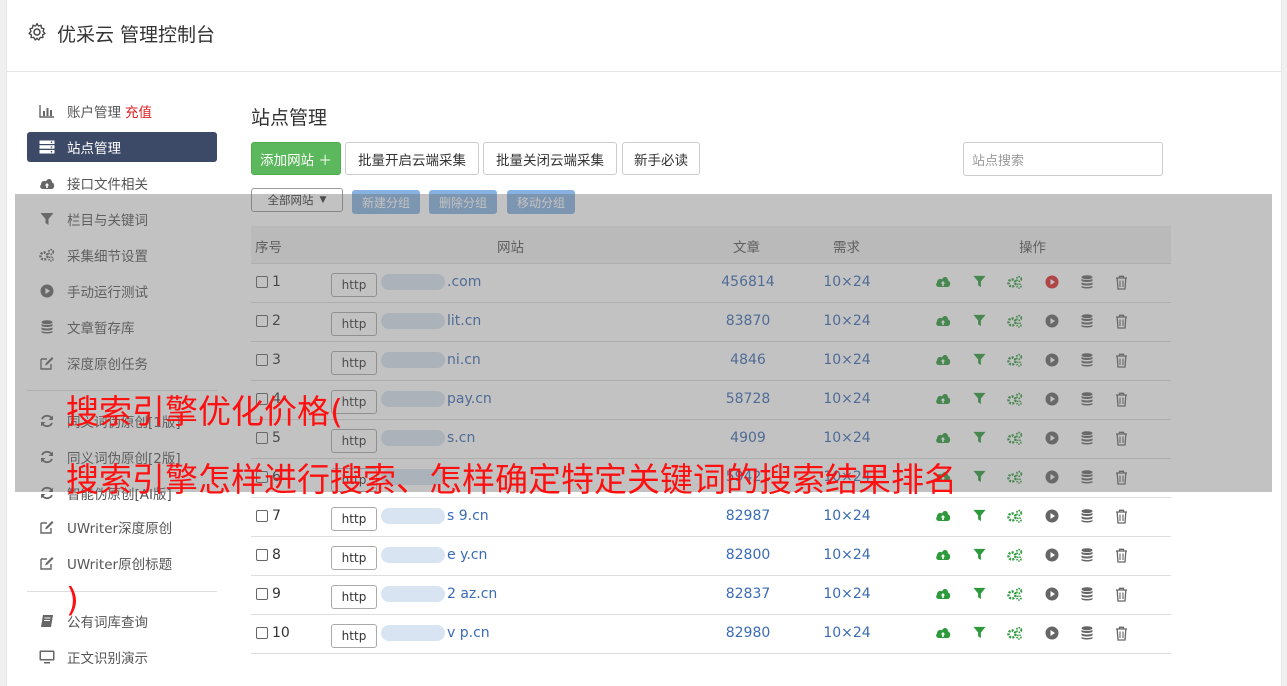  What do you see at coordinates (107, 185) in the screenshot?
I see `sidebar-item-label: 接口文件相关` at bounding box center [107, 185].